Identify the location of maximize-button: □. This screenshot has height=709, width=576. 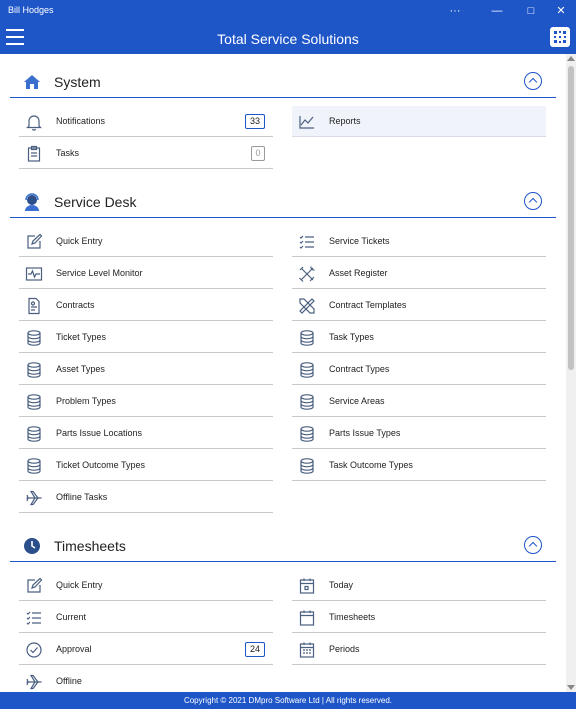
(531, 11).